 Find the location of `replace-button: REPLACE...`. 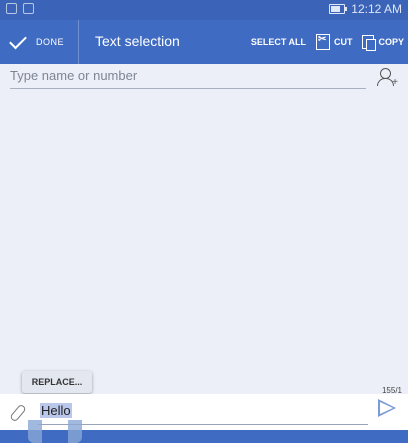

replace-button: REPLACE... is located at coordinates (57, 382).